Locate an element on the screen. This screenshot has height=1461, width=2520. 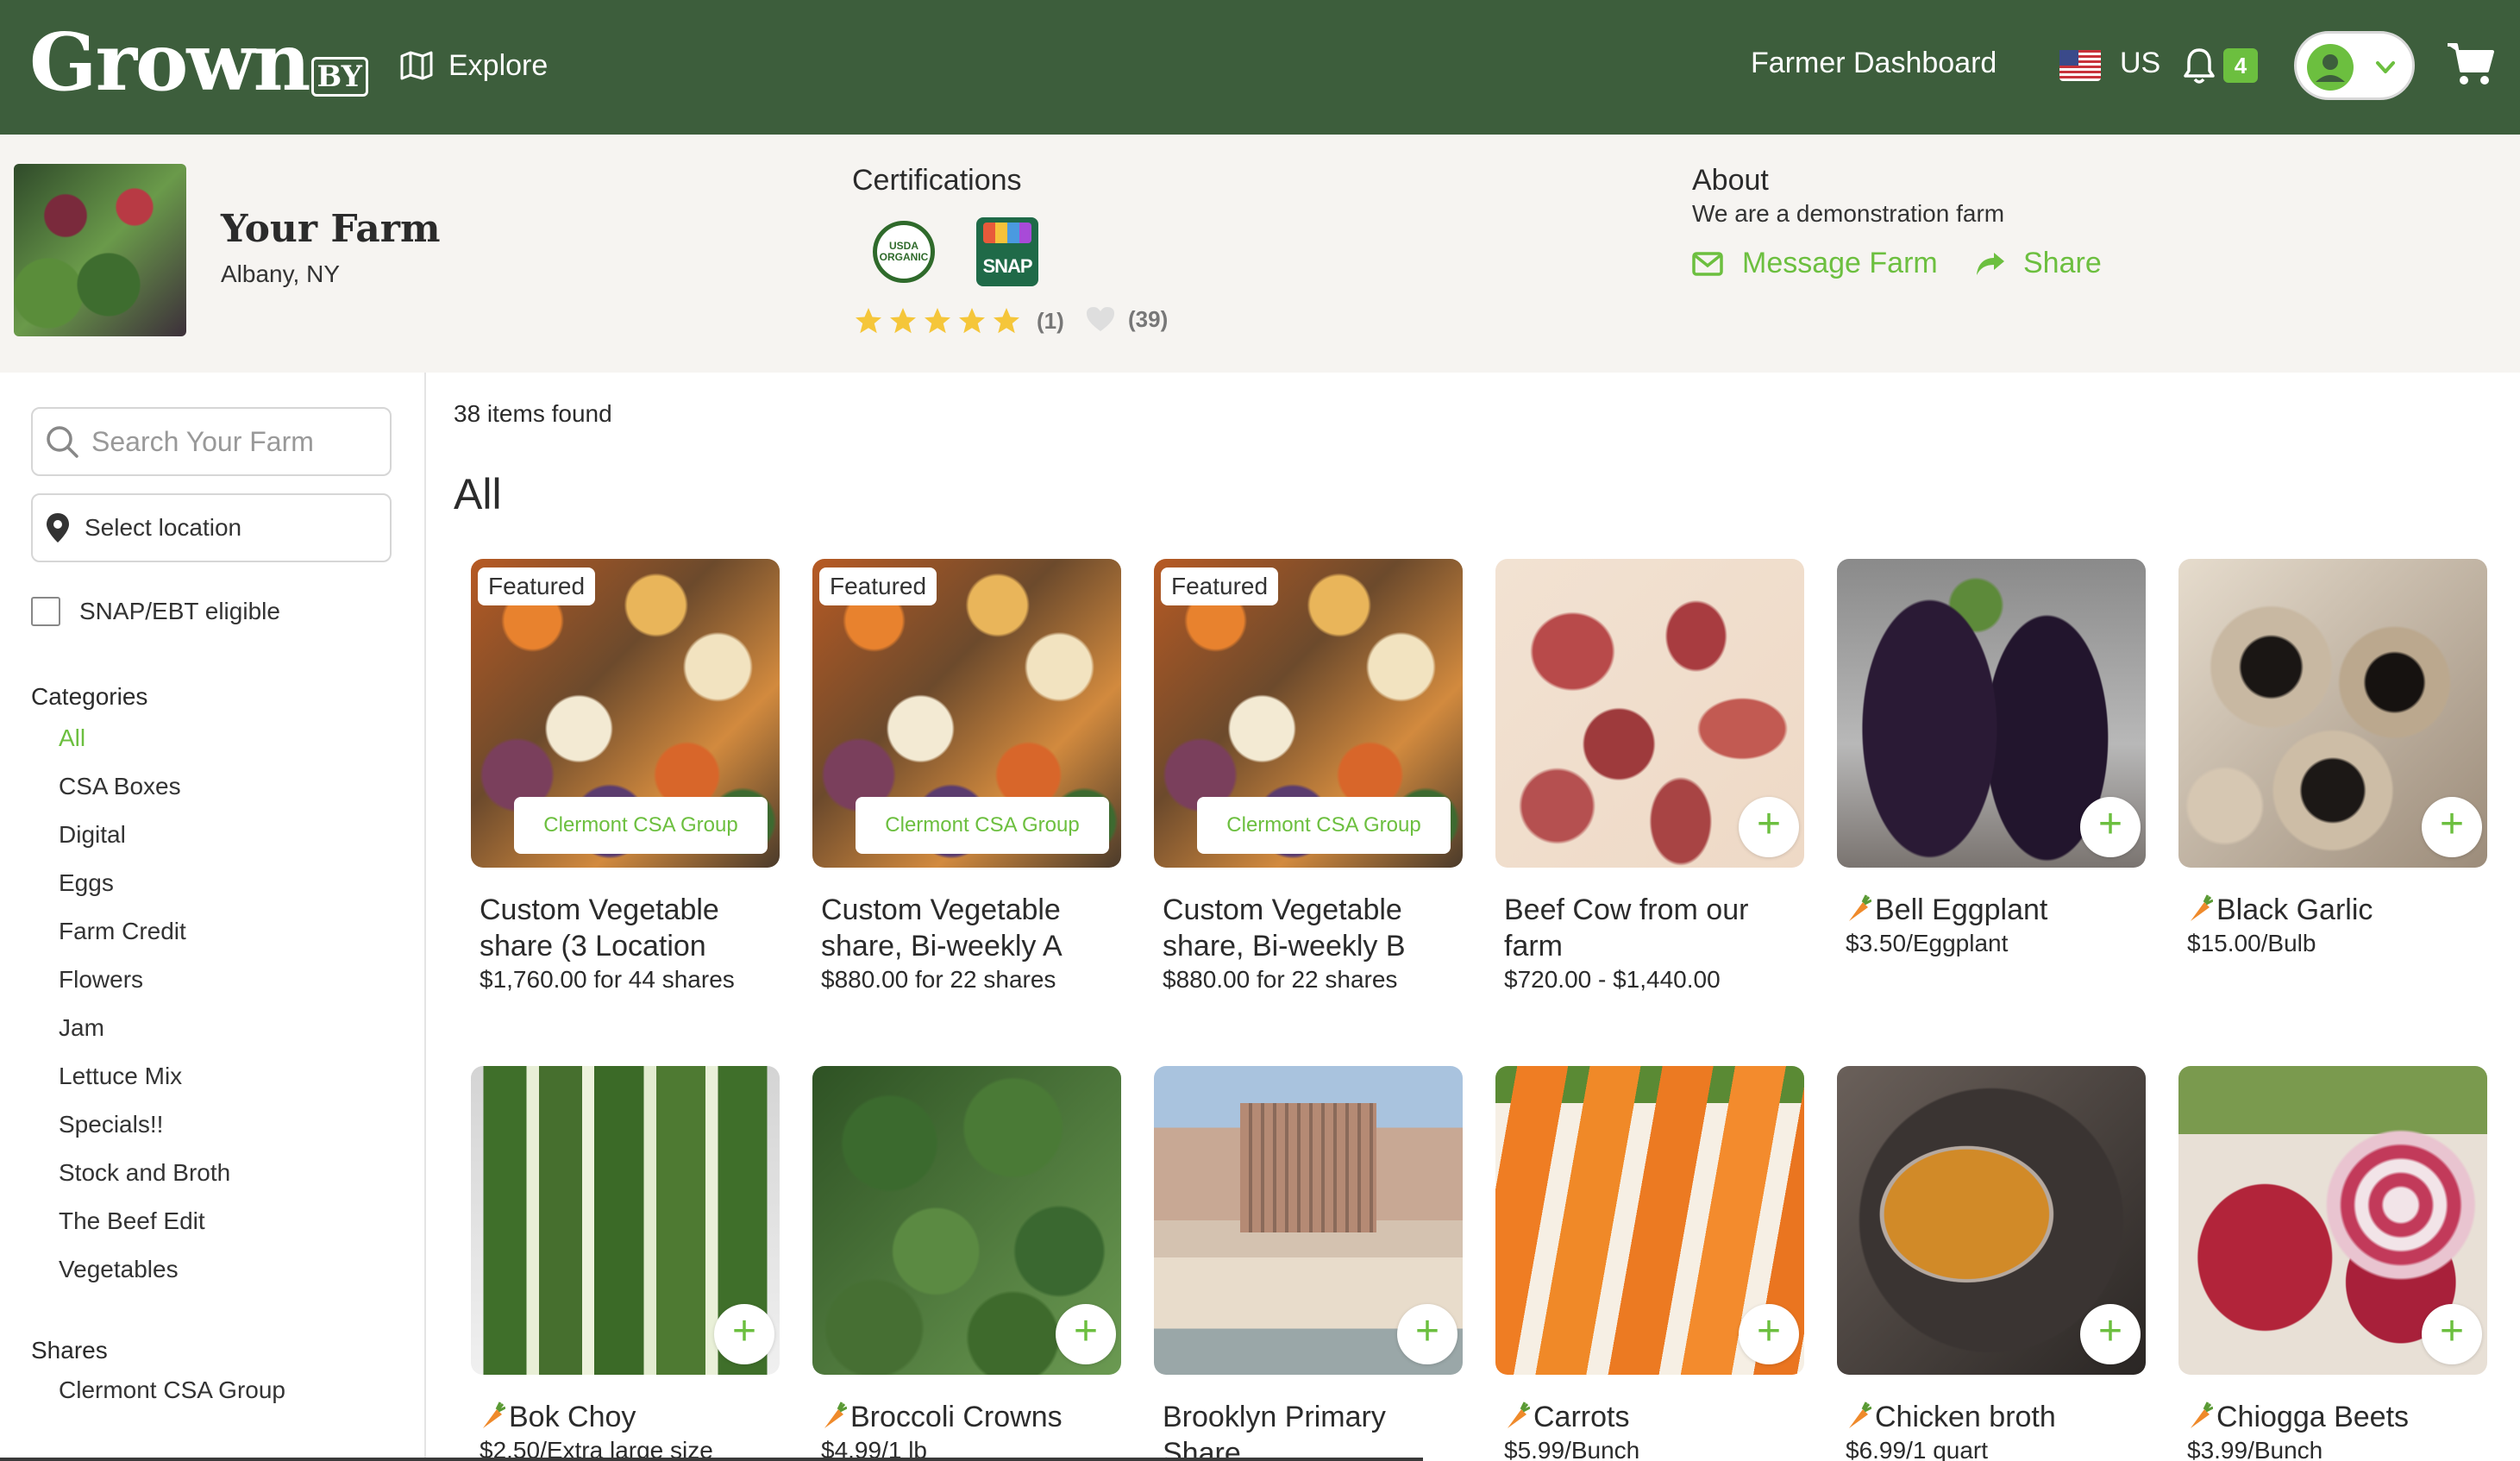
message-farm-button: Message Farm is located at coordinates (1815, 263).